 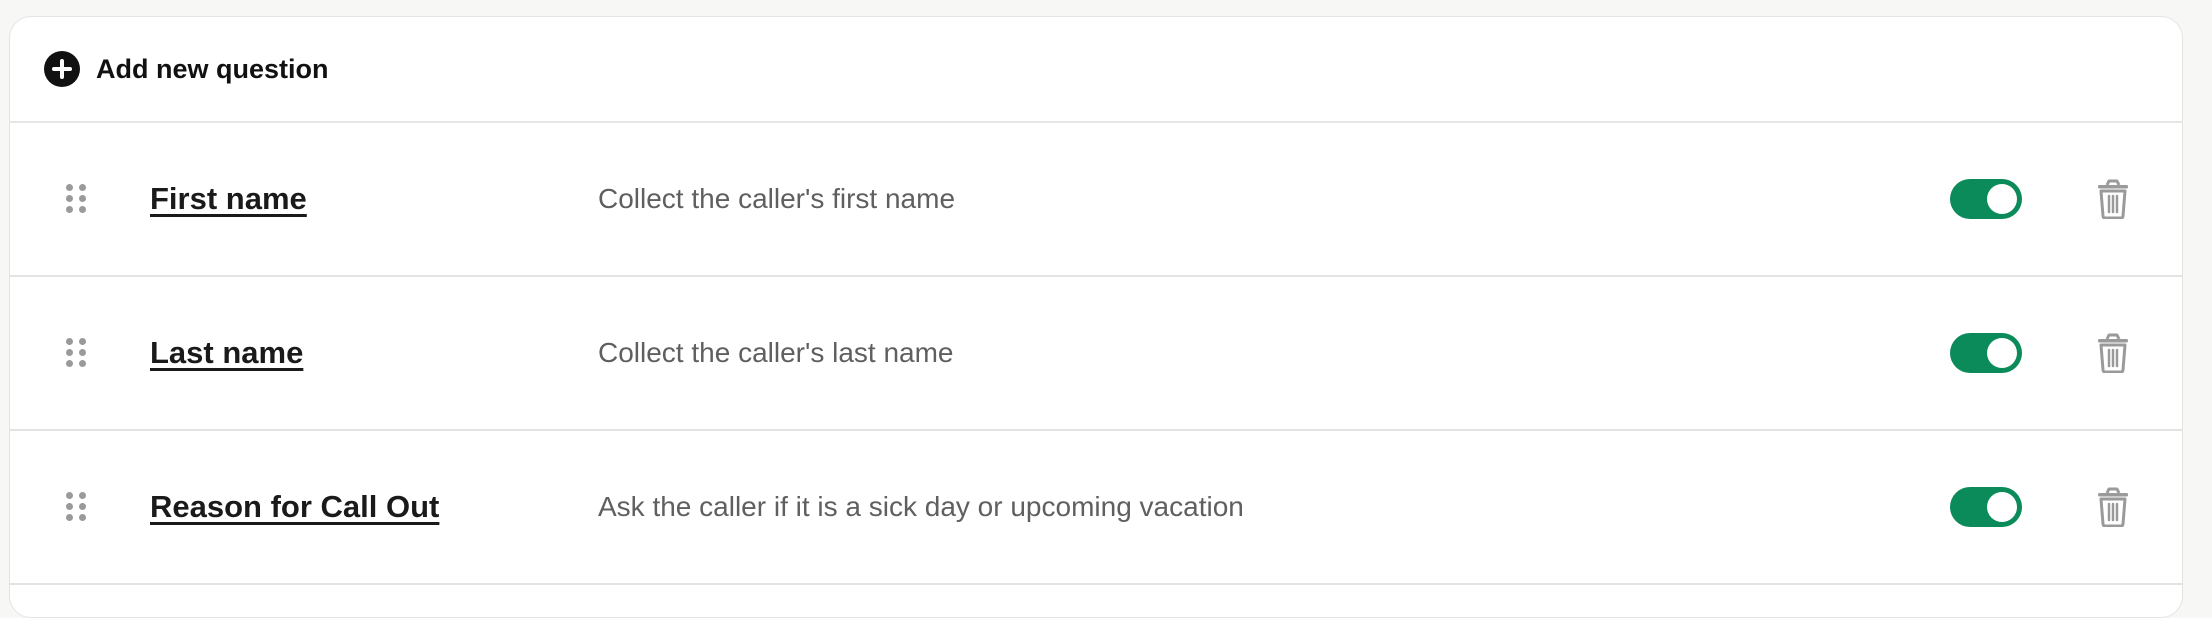 I want to click on question-title-link: Last name, so click(x=226, y=353).